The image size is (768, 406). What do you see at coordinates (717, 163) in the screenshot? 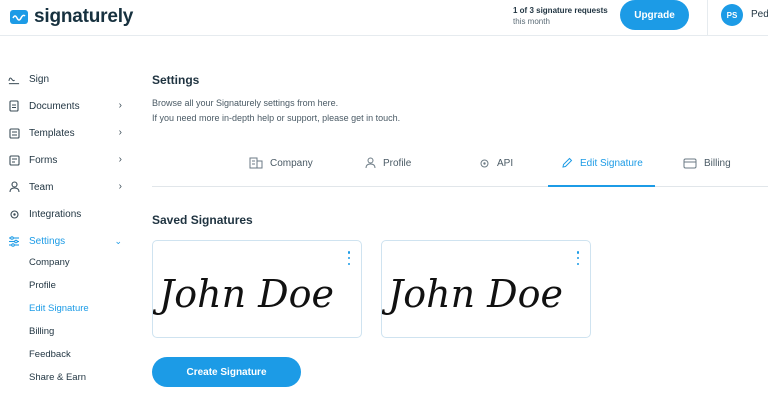
I see `tab-label: Billing` at bounding box center [717, 163].